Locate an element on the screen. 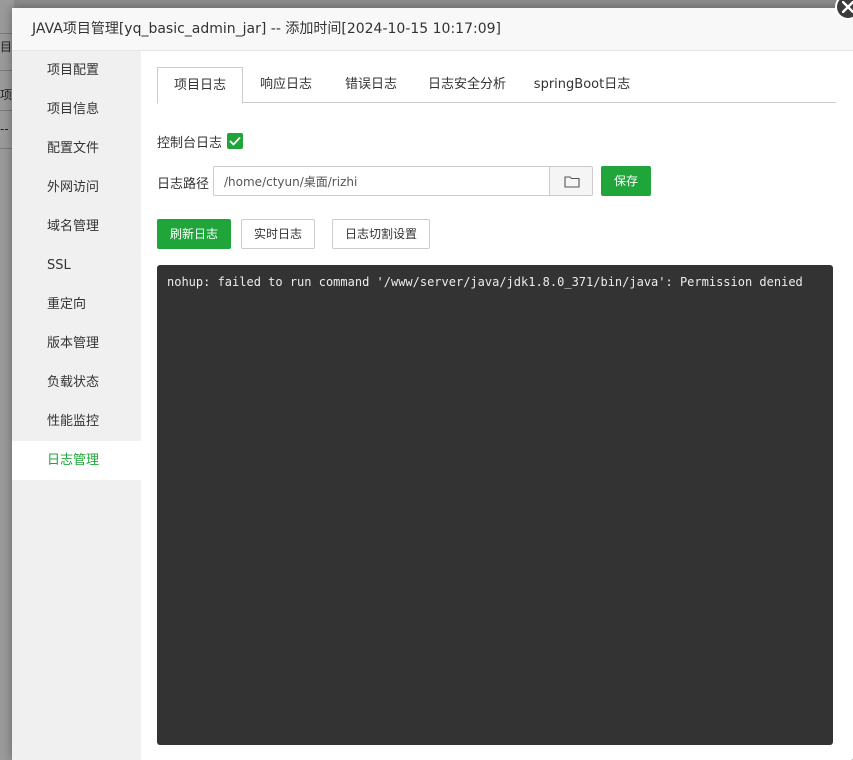 This screenshot has height=760, width=853. log-path-label: 日志路径 is located at coordinates (183, 184).